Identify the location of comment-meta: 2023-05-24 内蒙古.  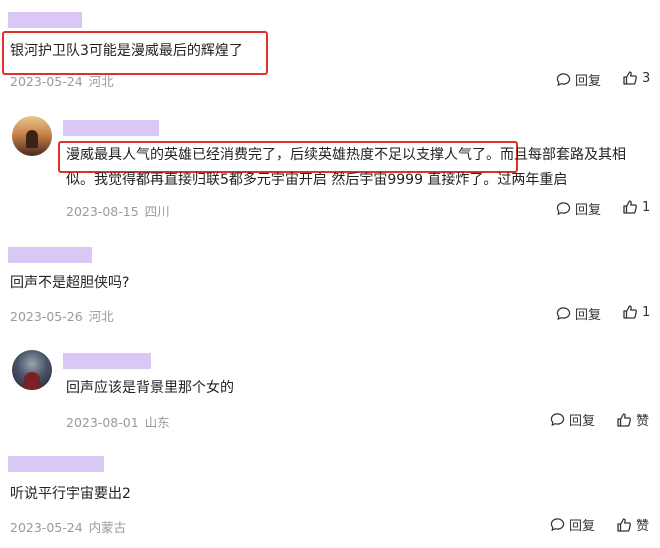
(68, 526).